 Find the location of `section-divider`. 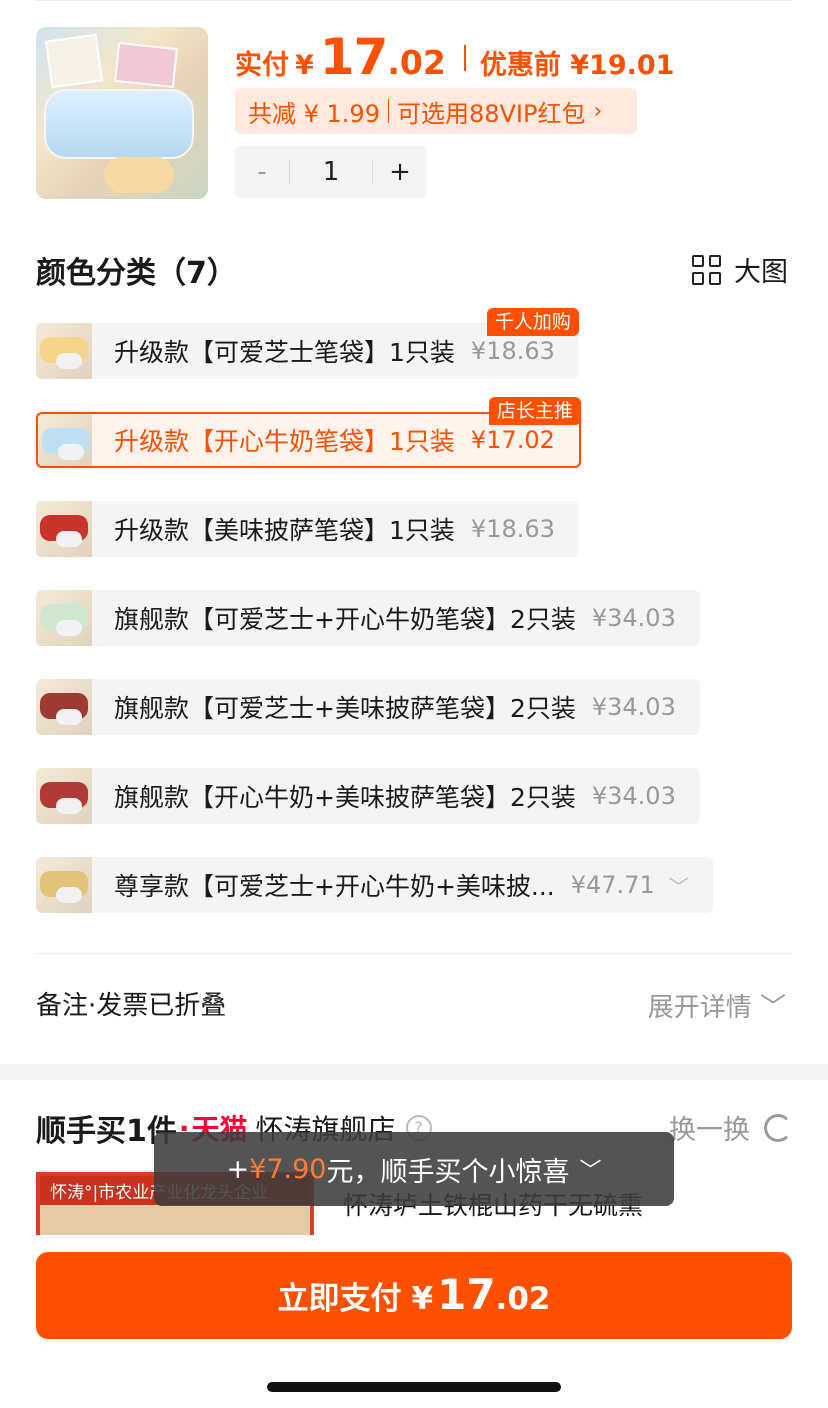

section-divider is located at coordinates (414, 953).